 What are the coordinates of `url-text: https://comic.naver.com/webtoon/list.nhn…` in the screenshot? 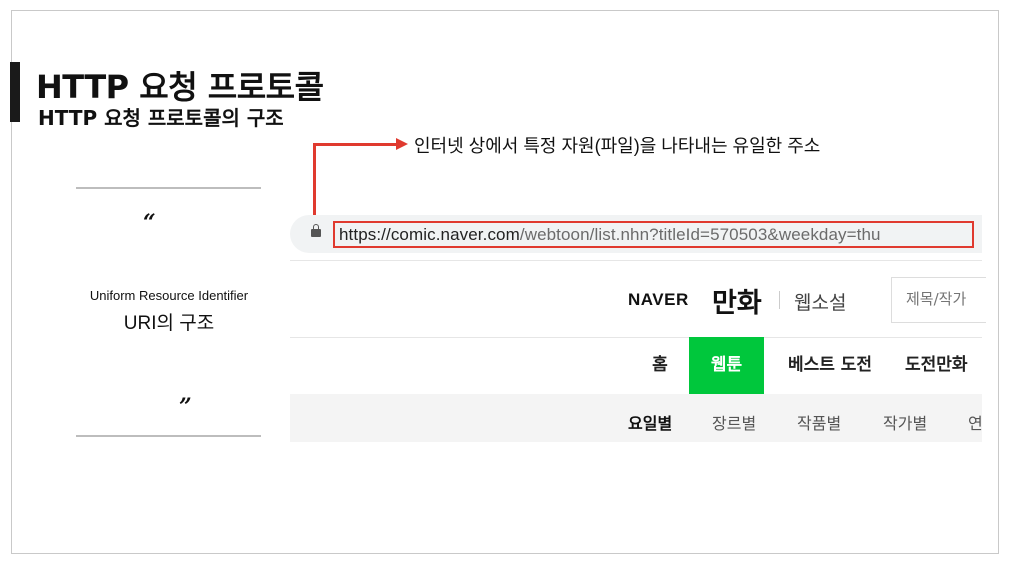 It's located at (610, 235).